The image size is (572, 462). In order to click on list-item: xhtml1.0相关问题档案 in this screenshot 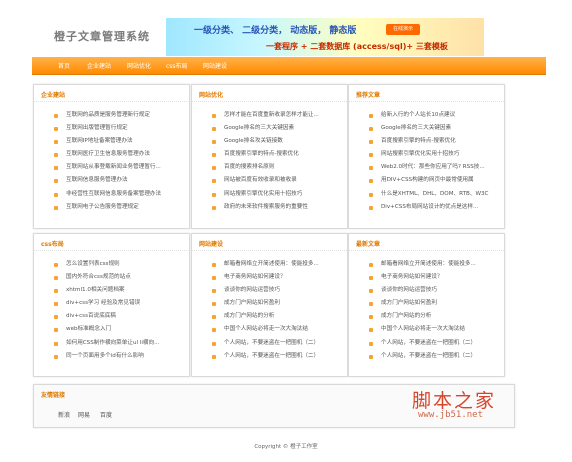, I will do `click(118, 290)`.